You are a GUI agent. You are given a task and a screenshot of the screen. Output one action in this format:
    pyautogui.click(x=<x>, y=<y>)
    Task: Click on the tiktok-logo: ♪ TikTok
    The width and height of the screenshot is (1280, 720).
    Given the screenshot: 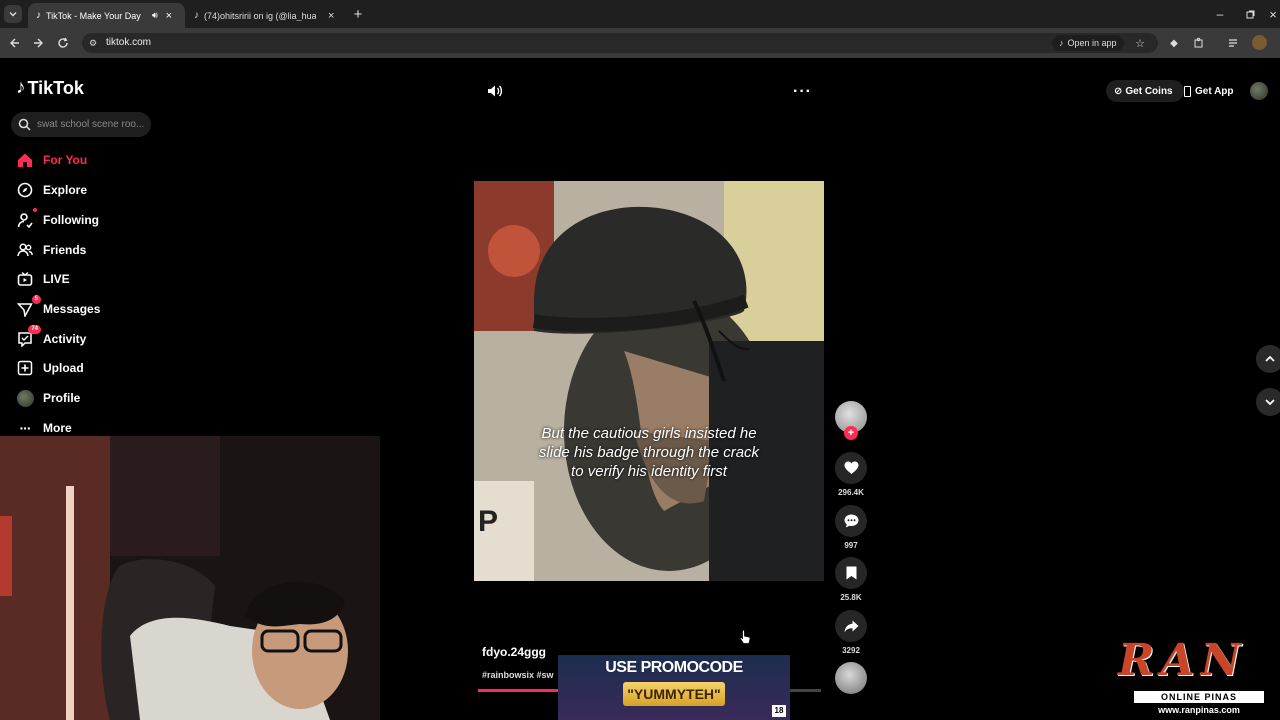 What is the action you would take?
    pyautogui.click(x=50, y=88)
    